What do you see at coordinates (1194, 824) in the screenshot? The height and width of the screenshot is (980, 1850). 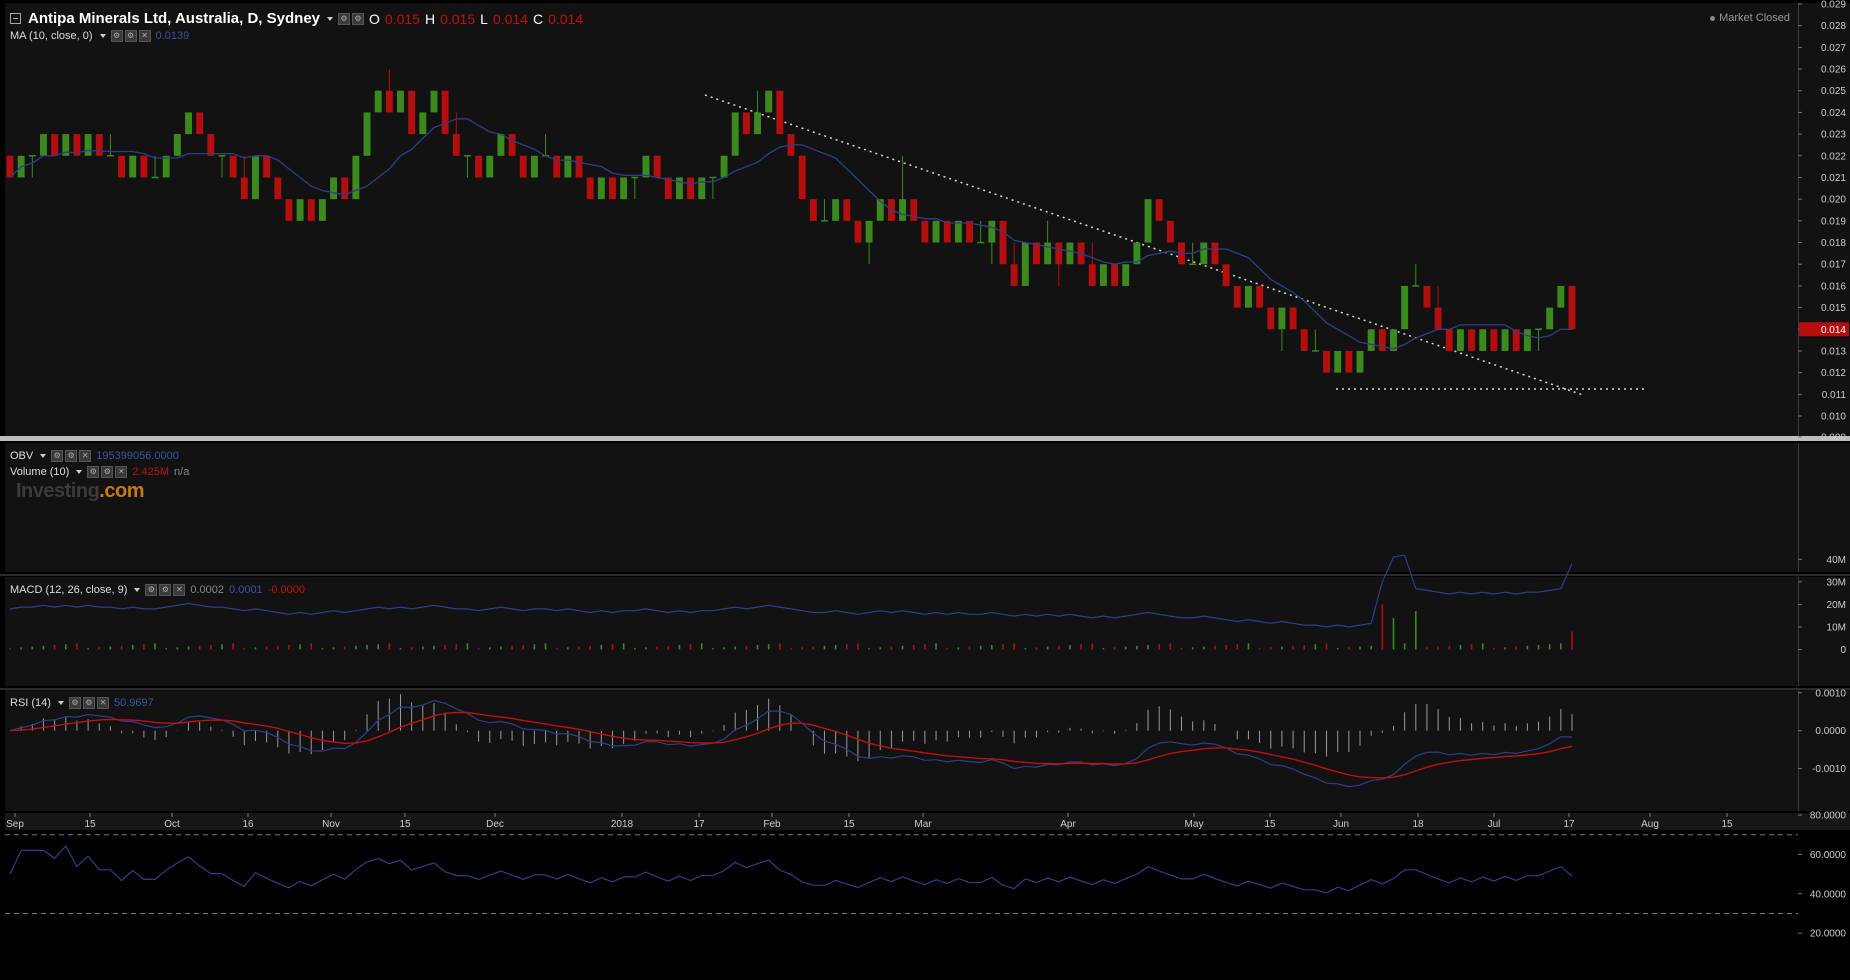 I see `time-tick-label: May` at bounding box center [1194, 824].